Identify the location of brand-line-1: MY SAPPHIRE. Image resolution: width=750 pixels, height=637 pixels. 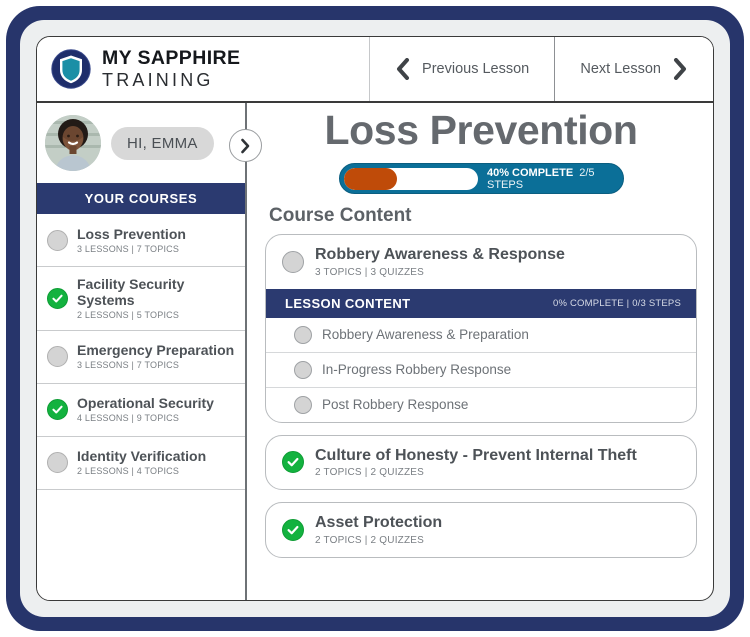
(171, 57).